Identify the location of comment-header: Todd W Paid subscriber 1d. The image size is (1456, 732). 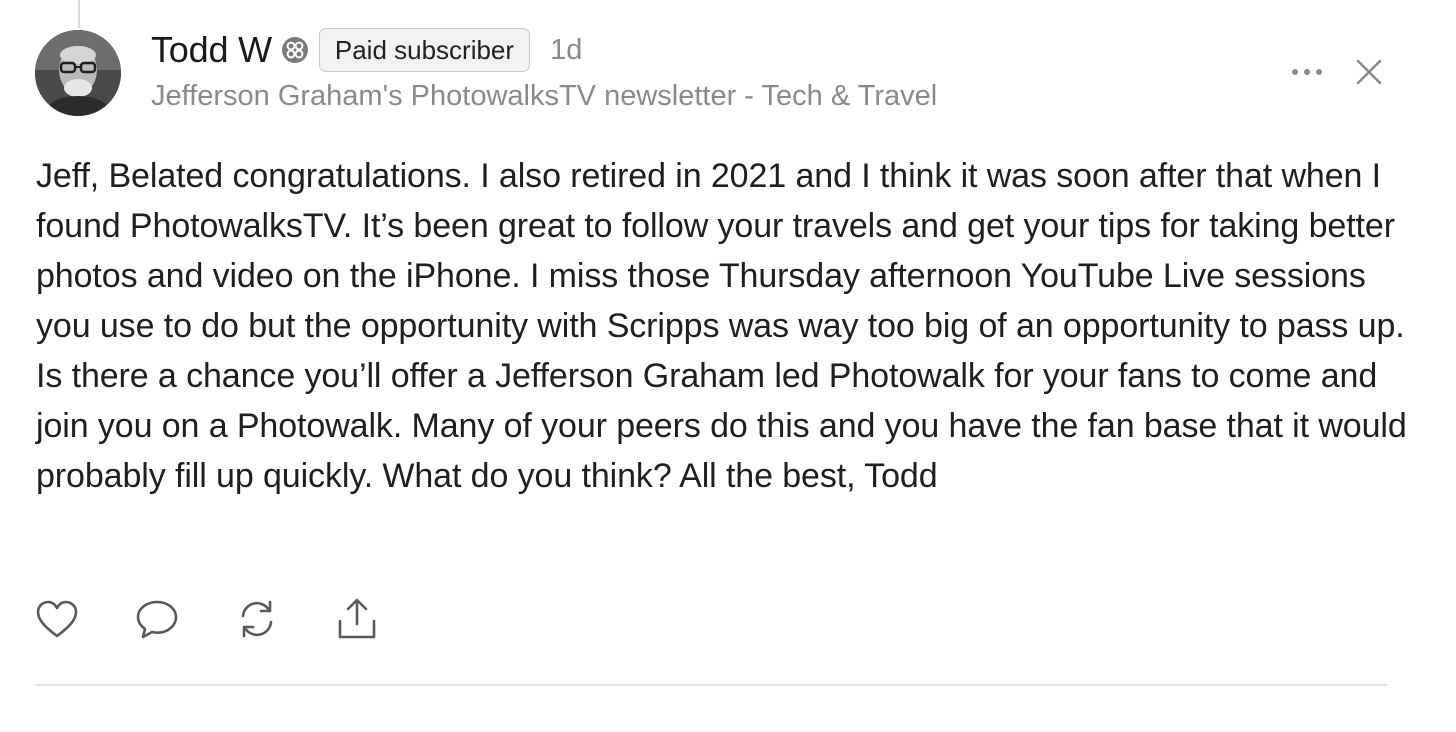
(366, 50).